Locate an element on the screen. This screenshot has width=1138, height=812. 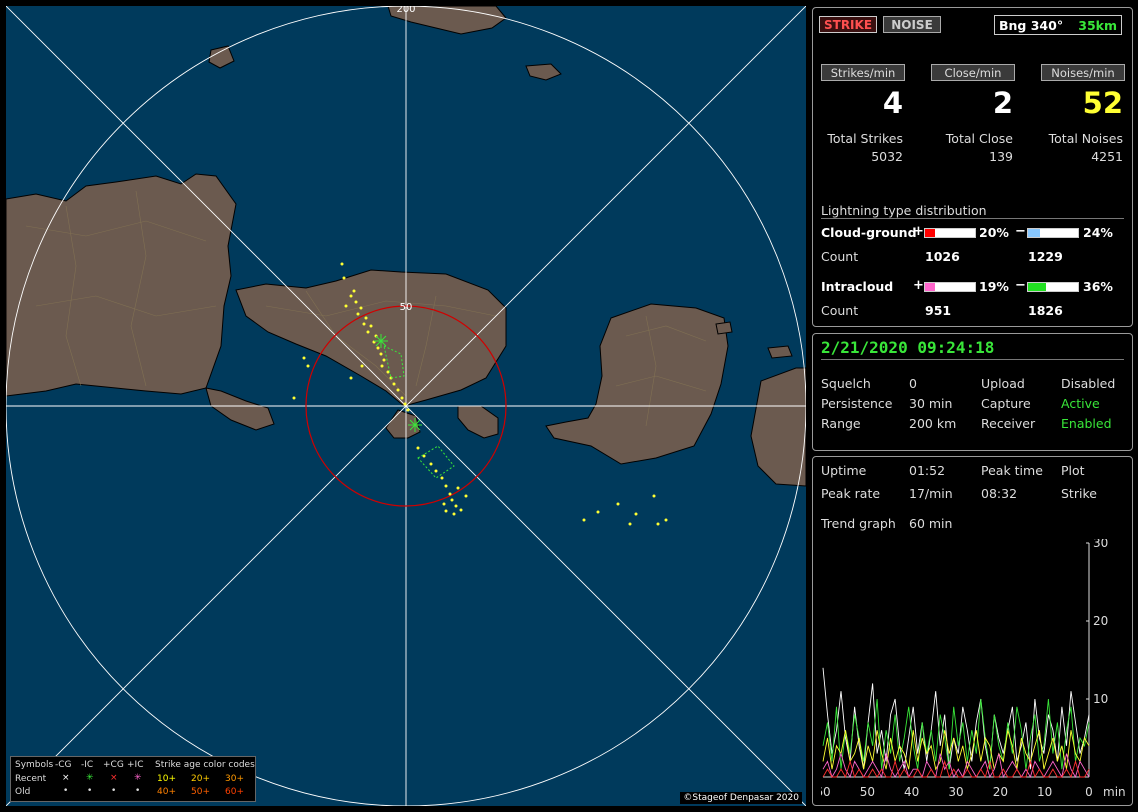
legend-recent-pos-cg-icon: × is located at coordinates (114, 778).